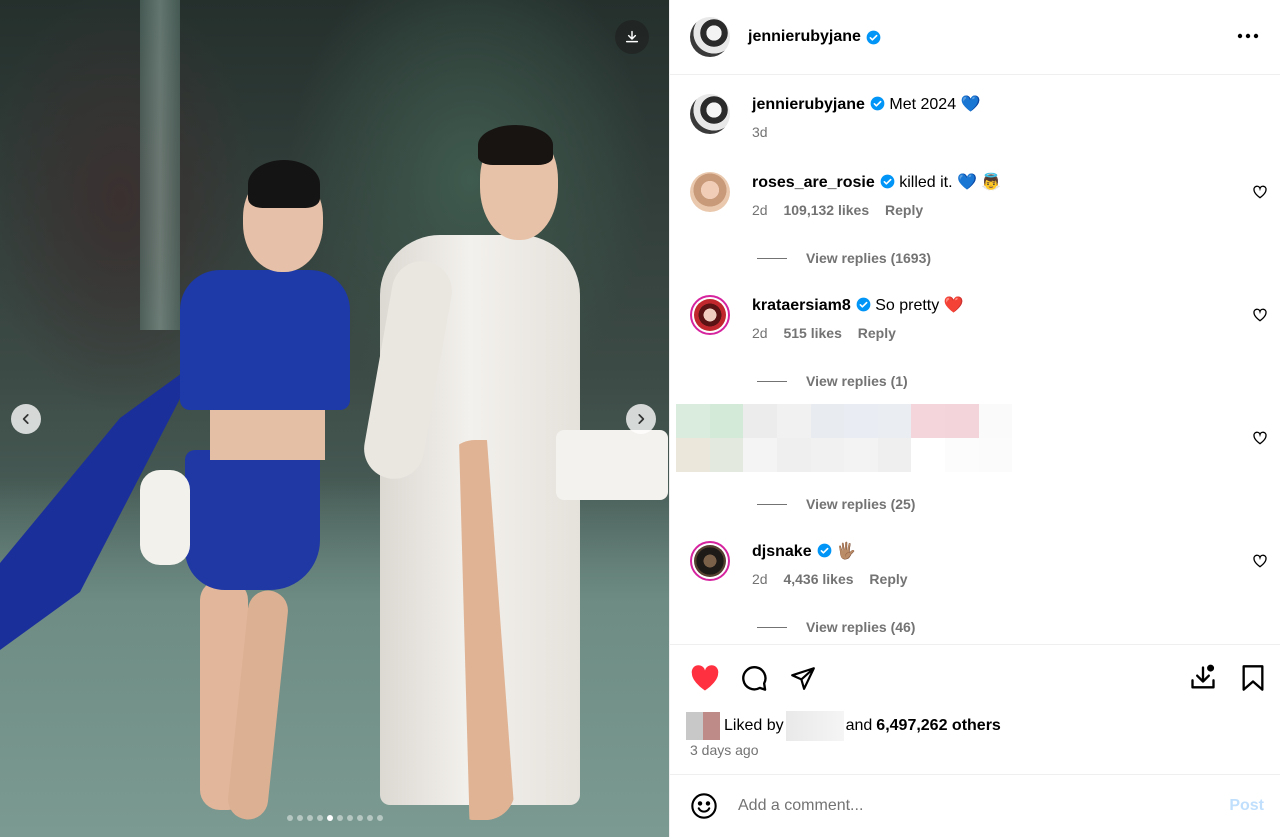  I want to click on view-replies-button: View replies (46), so click(836, 627).